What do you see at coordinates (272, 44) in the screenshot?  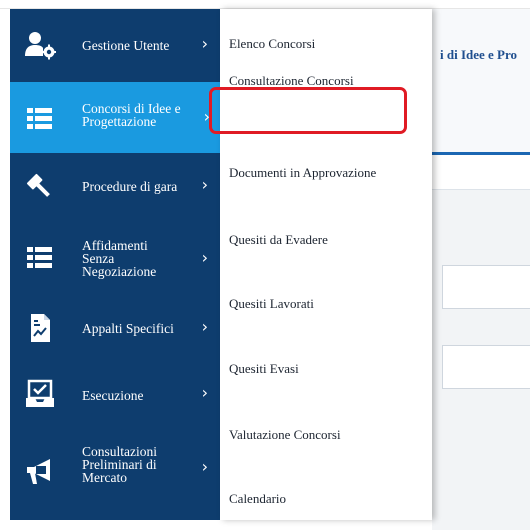 I see `submenu-item-elenco-concorsi: Elenco Concorsi` at bounding box center [272, 44].